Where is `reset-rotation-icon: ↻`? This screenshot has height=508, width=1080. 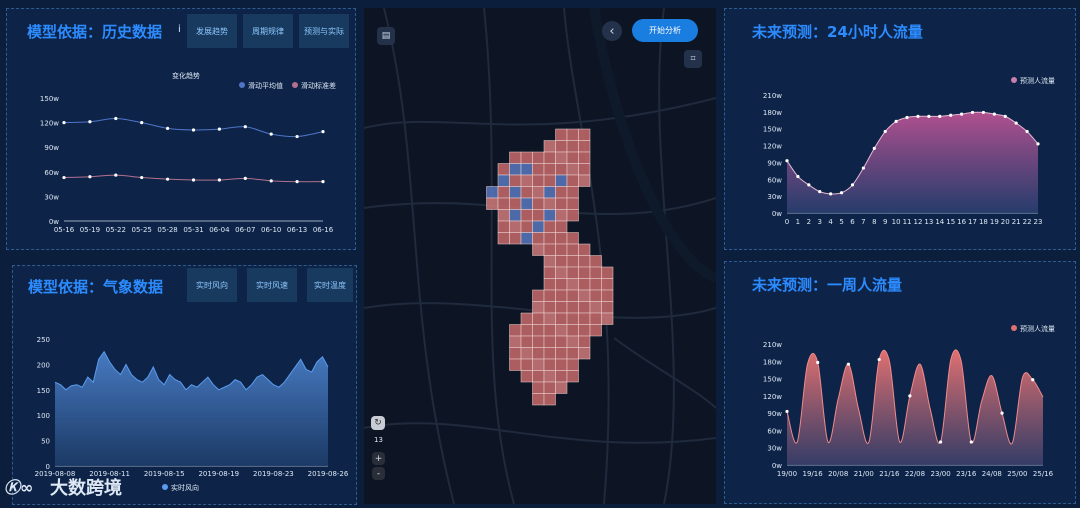
reset-rotation-icon: ↻ is located at coordinates (378, 423).